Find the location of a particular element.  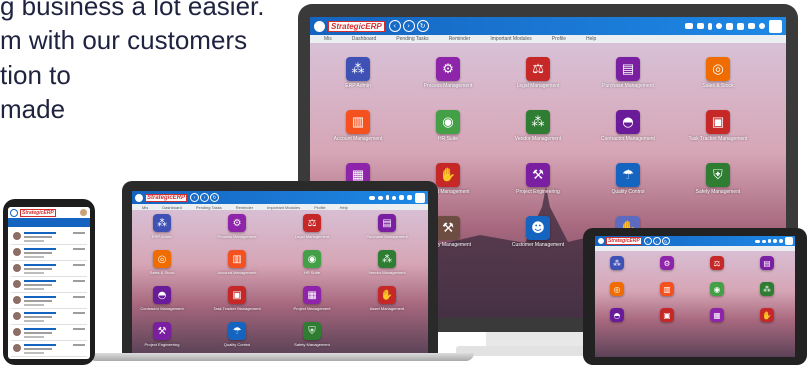

laptop-forward-icon: › is located at coordinates (205, 197).